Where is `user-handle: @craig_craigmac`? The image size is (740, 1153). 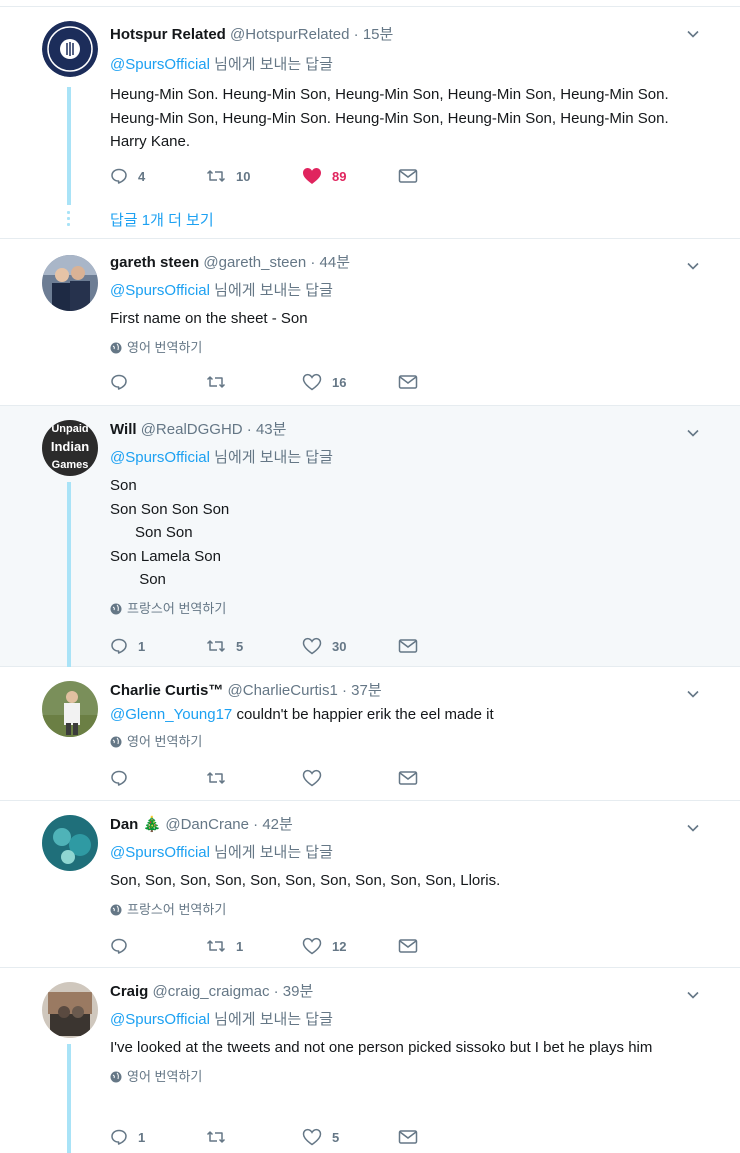
user-handle: @craig_craigmac is located at coordinates (211, 991).